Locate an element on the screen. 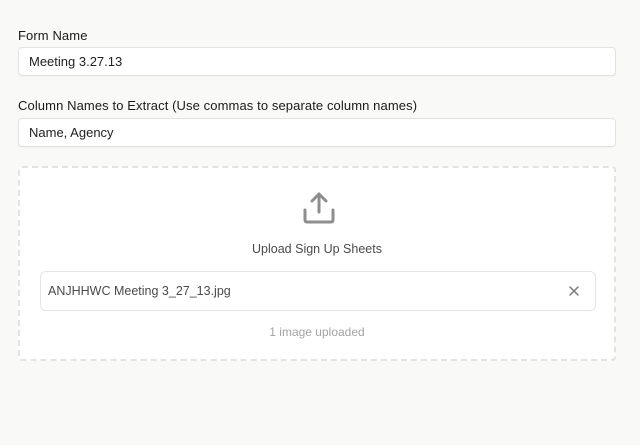  upload-icon is located at coordinates (319, 208).